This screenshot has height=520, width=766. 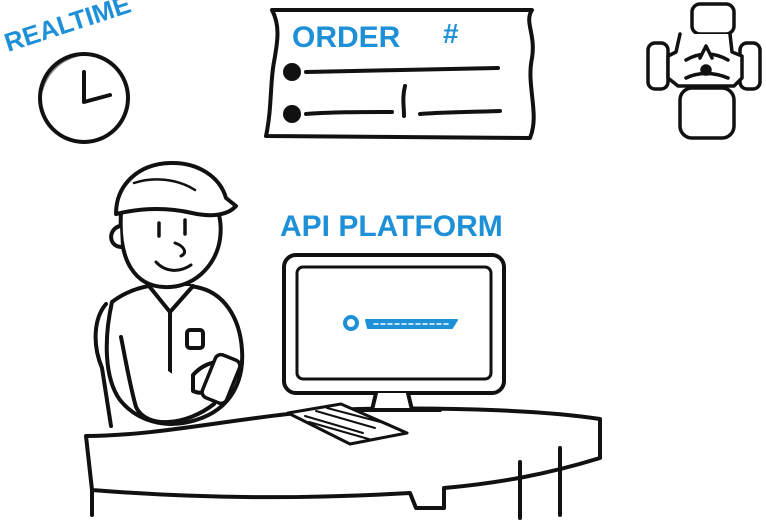 What do you see at coordinates (391, 226) in the screenshot?
I see `api-platform-label: API PLATFORM` at bounding box center [391, 226].